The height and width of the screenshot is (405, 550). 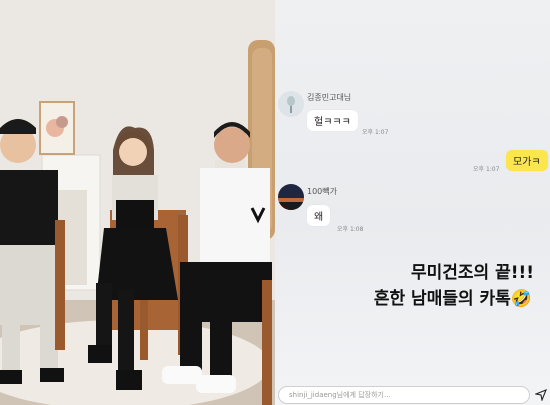 I want to click on sender-name: 100빽가, so click(x=322, y=191).